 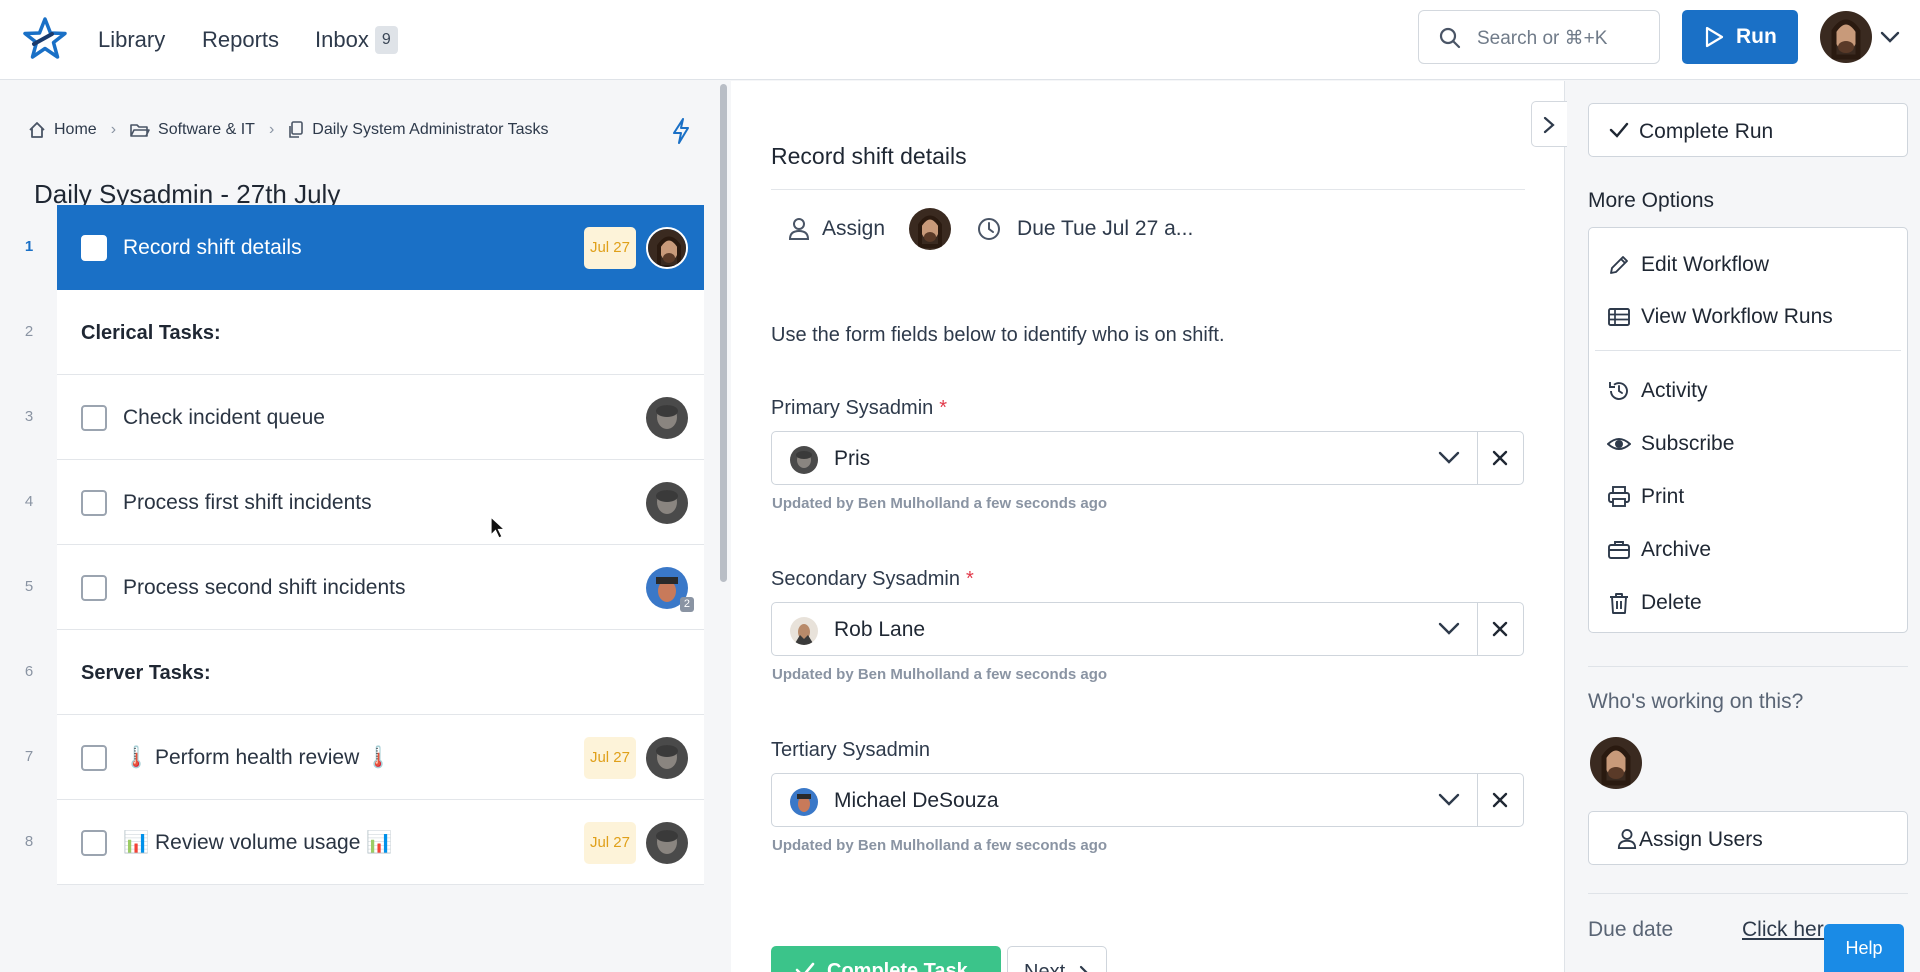 What do you see at coordinates (1654, 603) in the screenshot?
I see `menu-item-delete: Delete` at bounding box center [1654, 603].